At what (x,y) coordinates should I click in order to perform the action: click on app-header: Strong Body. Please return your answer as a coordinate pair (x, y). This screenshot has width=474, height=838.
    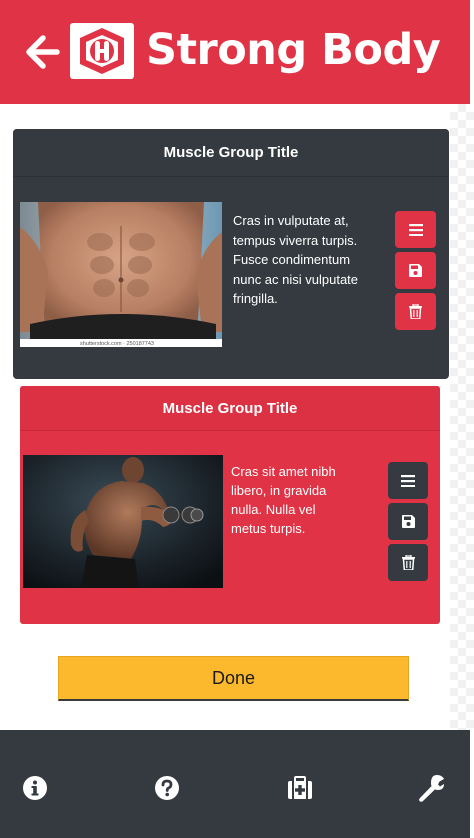
    Looking at the image, I should click on (235, 52).